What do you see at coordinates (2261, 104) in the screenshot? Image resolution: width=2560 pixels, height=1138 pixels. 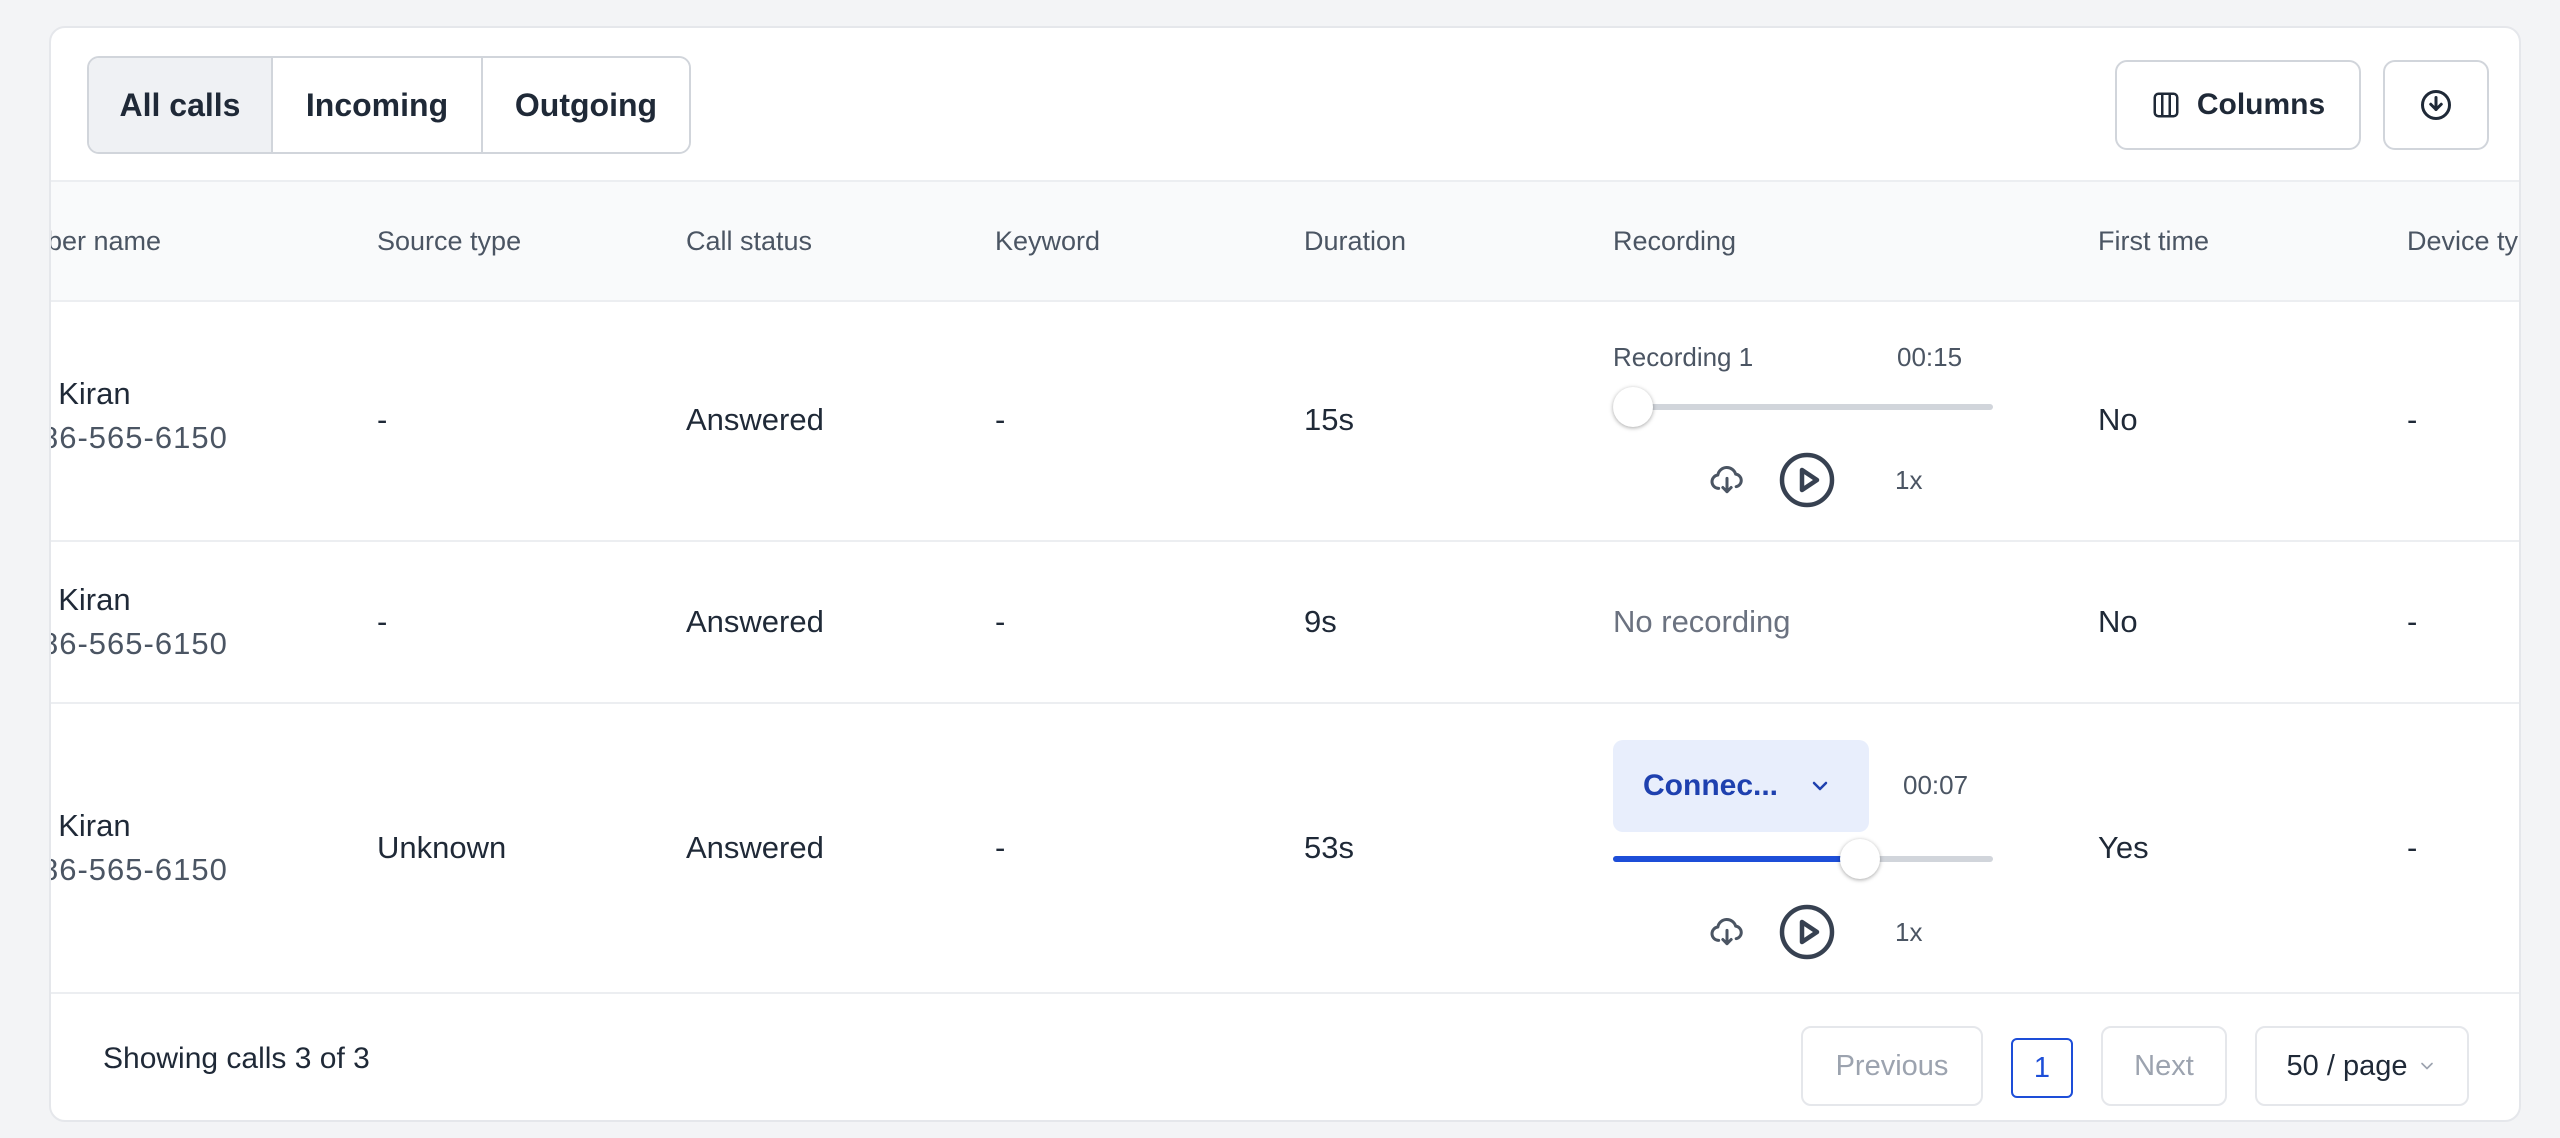 I see `columns-label: Columns` at bounding box center [2261, 104].